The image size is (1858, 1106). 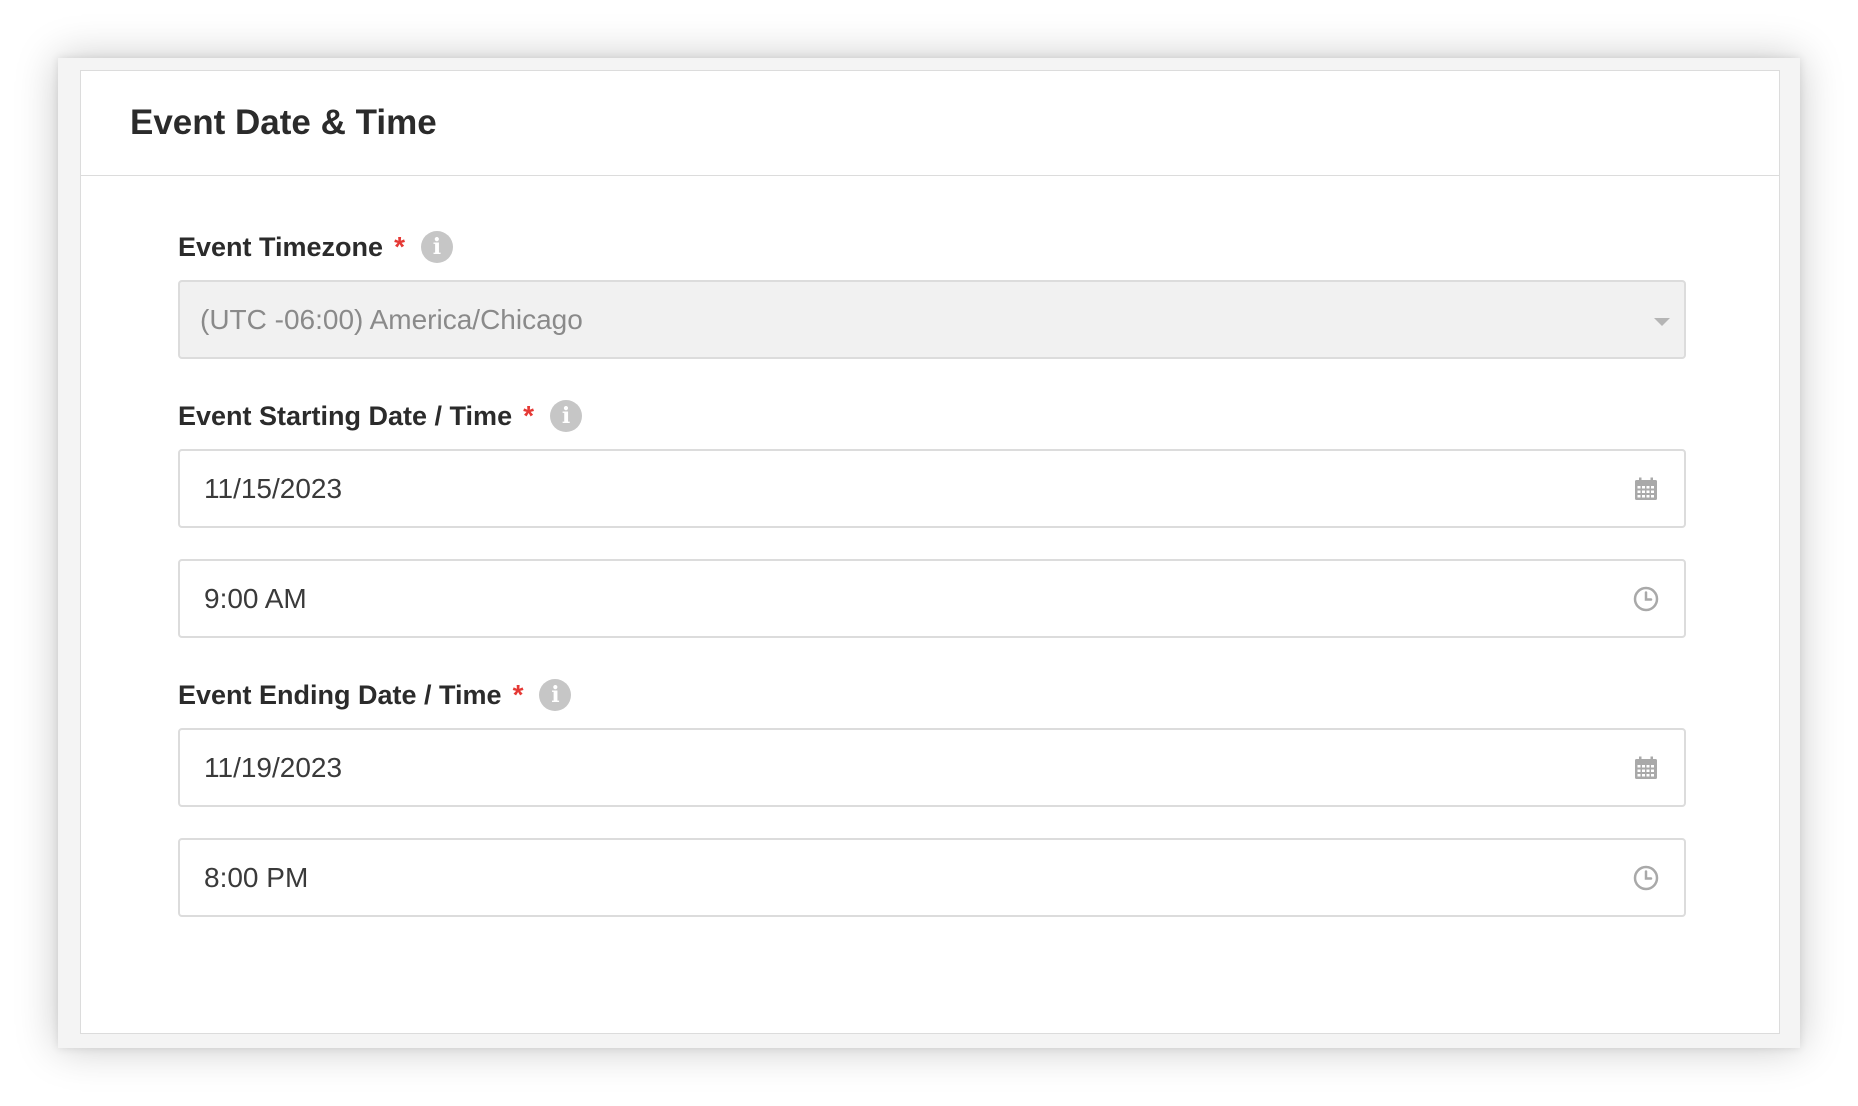 I want to click on start-date-value: 11/15/2023, so click(x=273, y=488).